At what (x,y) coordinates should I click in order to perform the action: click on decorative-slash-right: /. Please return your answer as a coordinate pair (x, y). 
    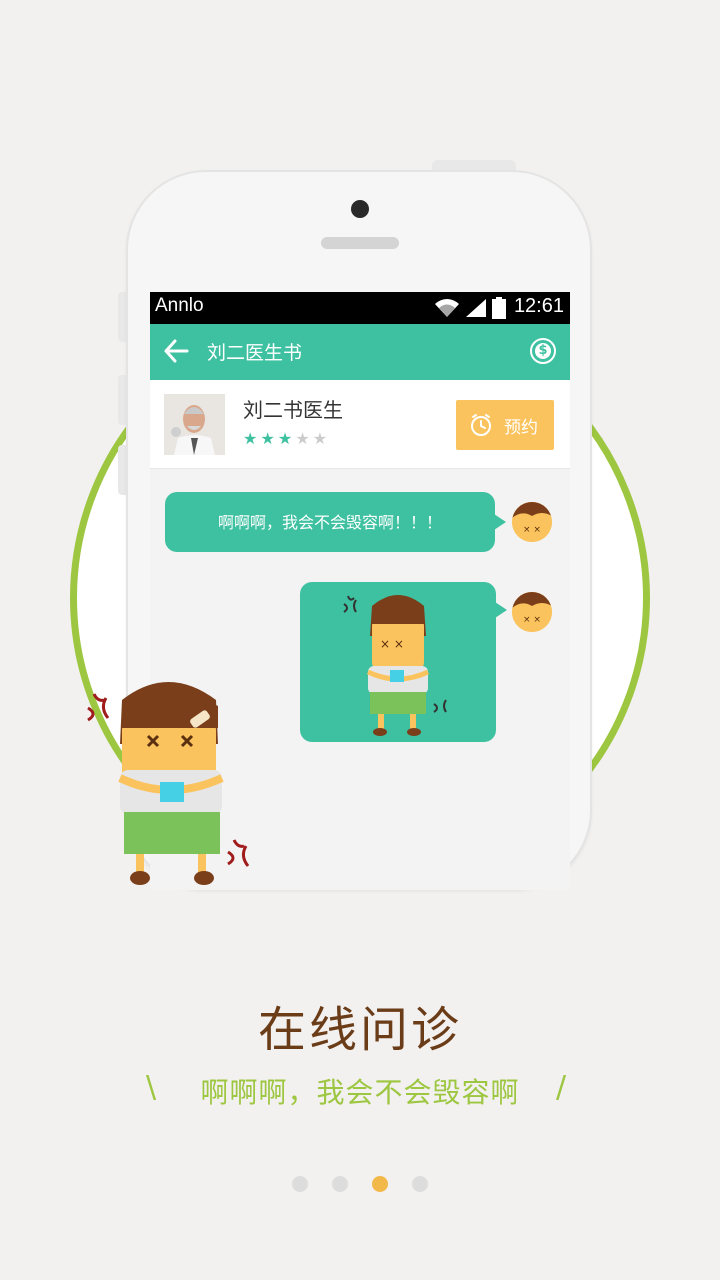
    Looking at the image, I should click on (561, 1087).